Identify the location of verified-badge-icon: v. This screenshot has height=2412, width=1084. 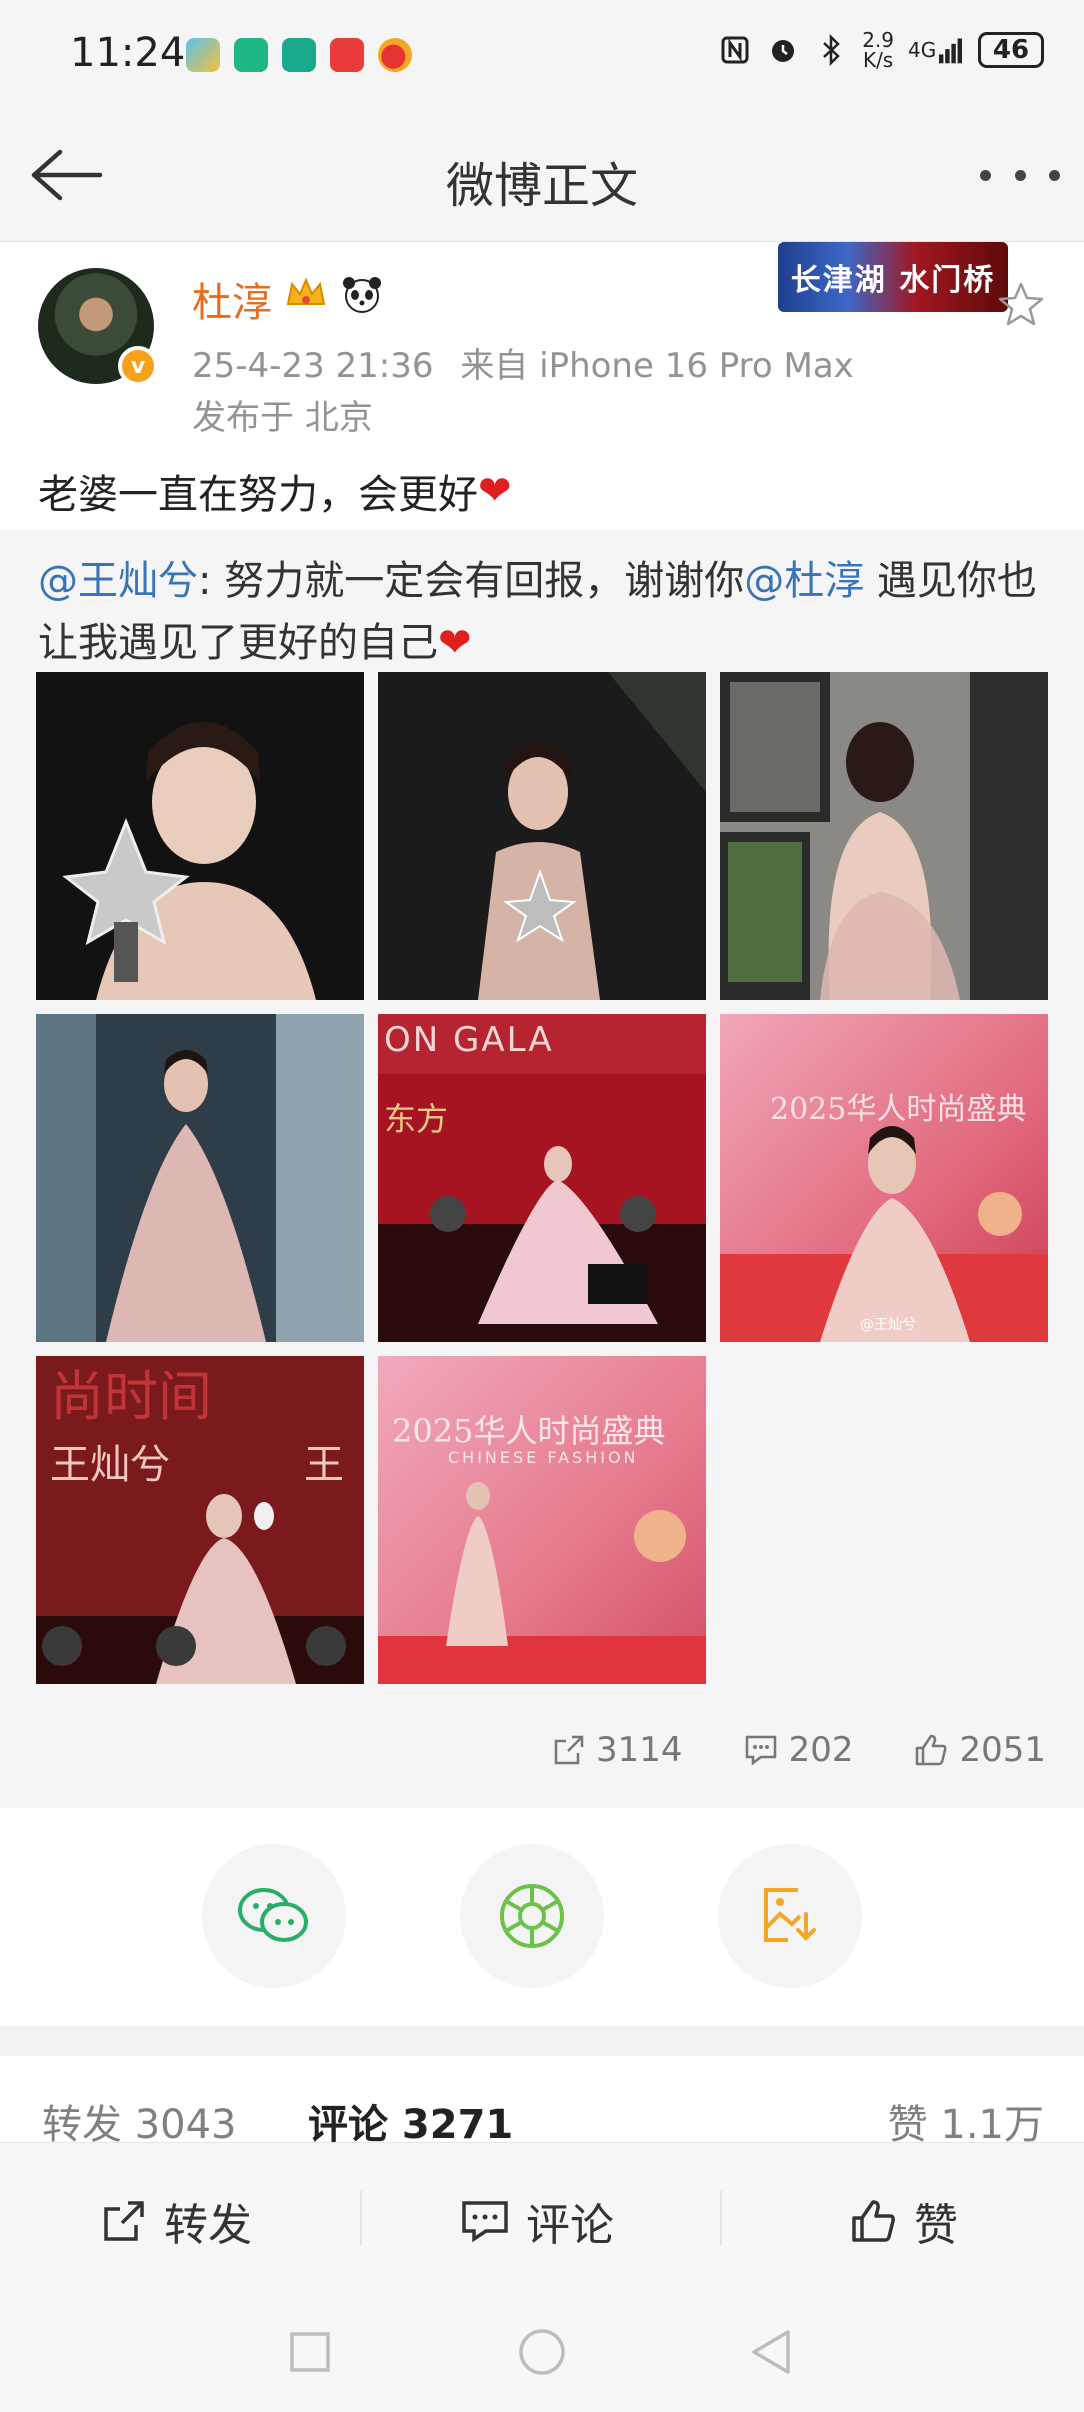
(138, 366).